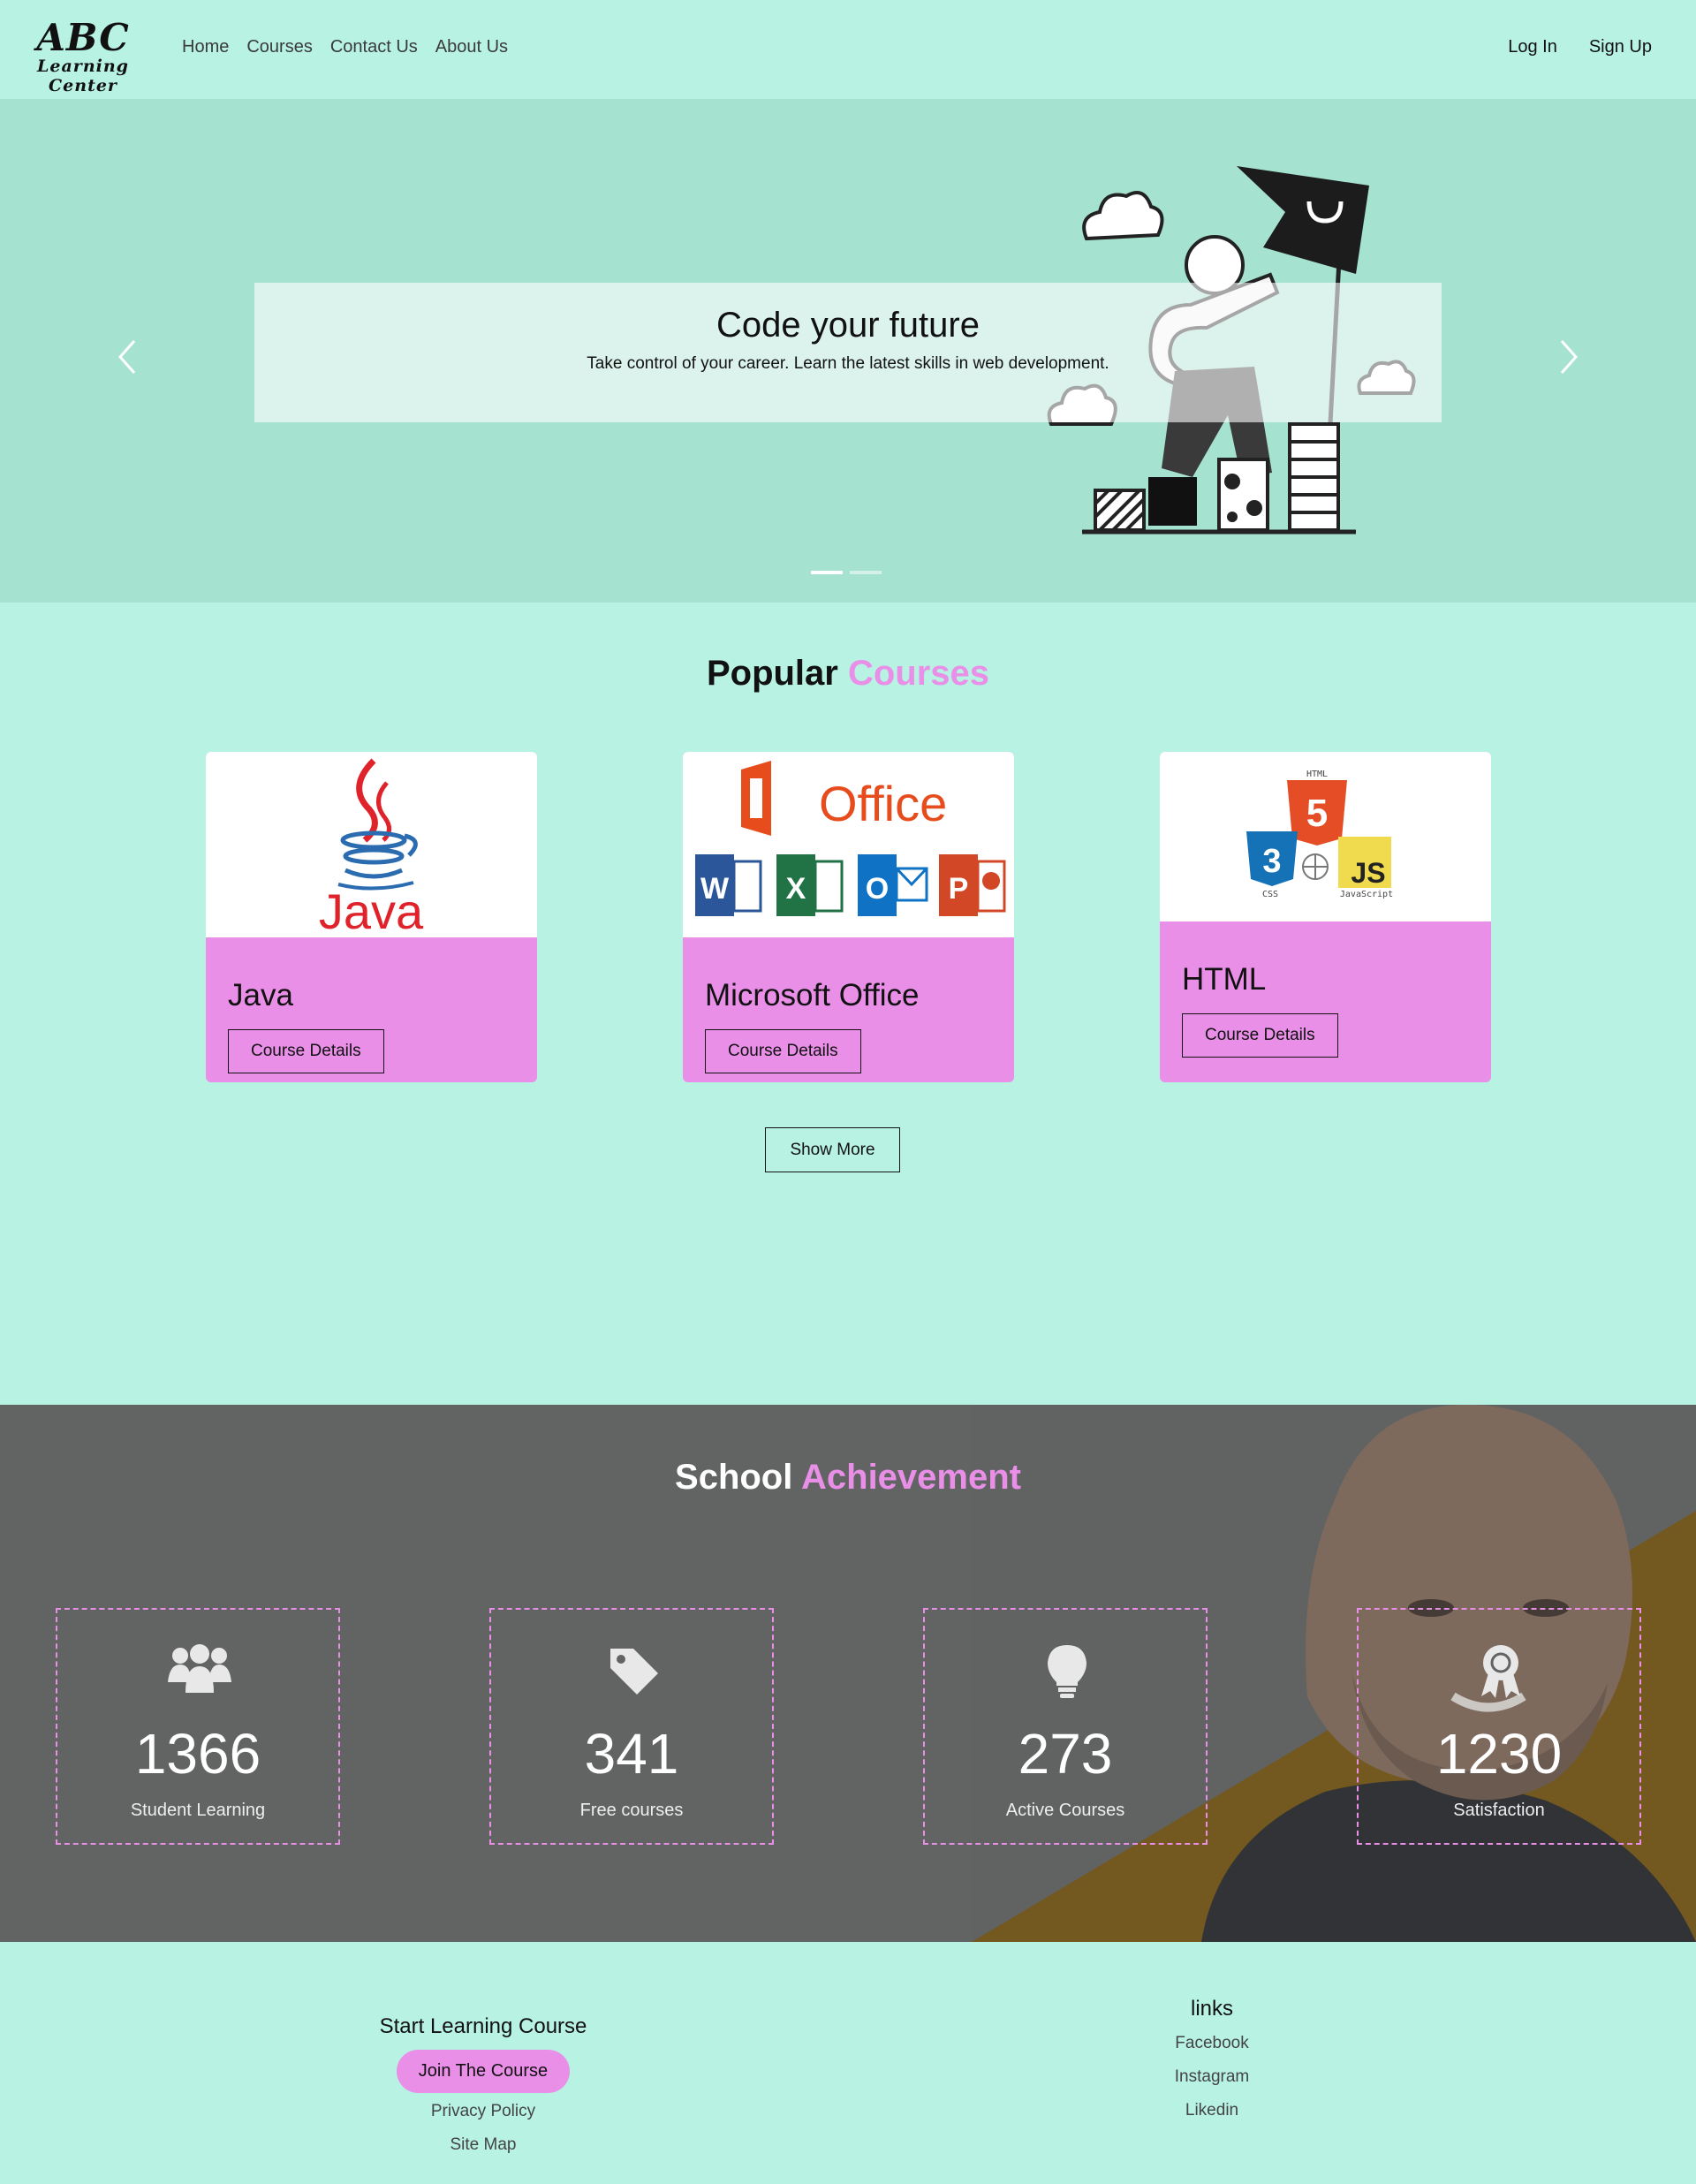 This screenshot has height=2184, width=1696. Describe the element at coordinates (483, 2145) in the screenshot. I see `site-map-link: Site Map` at that location.